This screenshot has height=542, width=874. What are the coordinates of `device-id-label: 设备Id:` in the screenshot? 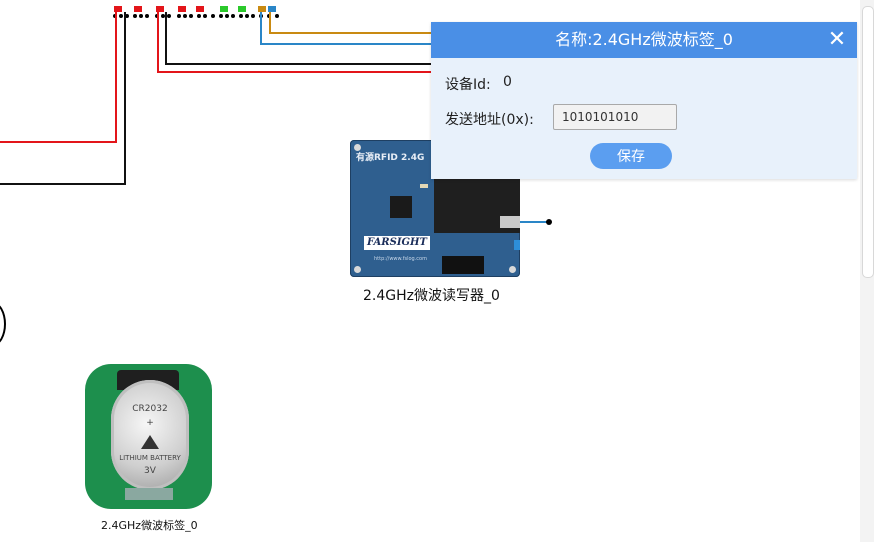 It's located at (468, 85).